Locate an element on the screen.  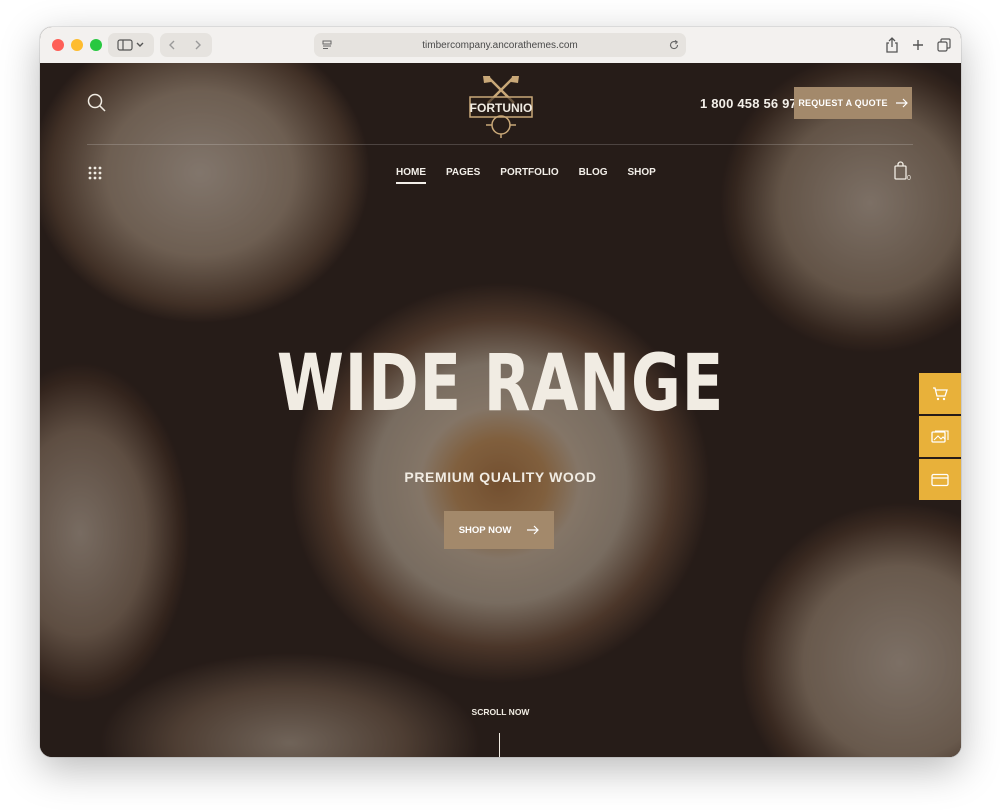
hero-subheadline: PREMIUM QUALITY WOOD is located at coordinates (500, 477).